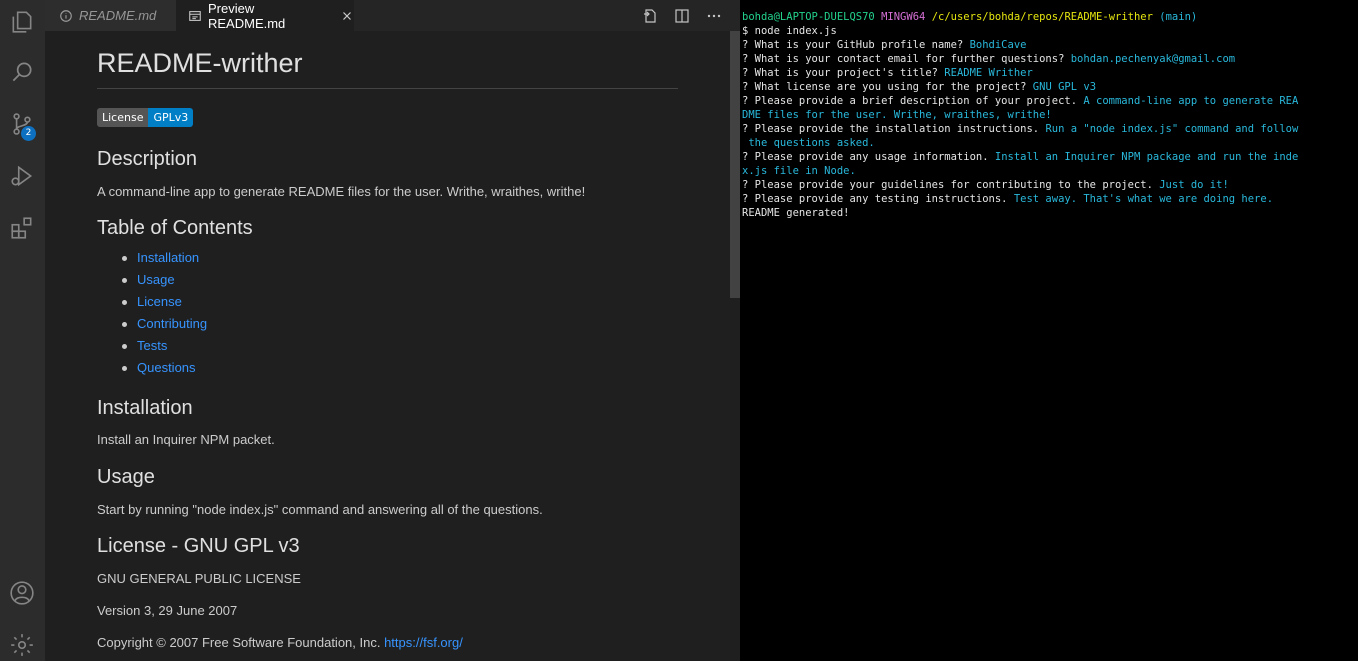 This screenshot has width=1358, height=661. I want to click on page-title: README-writher, so click(200, 63).